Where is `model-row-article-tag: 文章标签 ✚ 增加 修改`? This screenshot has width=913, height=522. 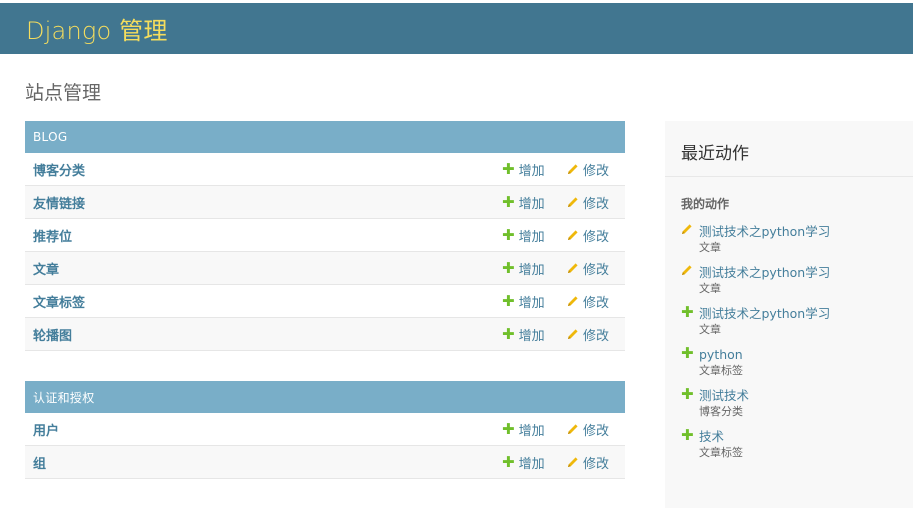 model-row-article-tag: 文章标签 ✚ 增加 修改 is located at coordinates (325, 301).